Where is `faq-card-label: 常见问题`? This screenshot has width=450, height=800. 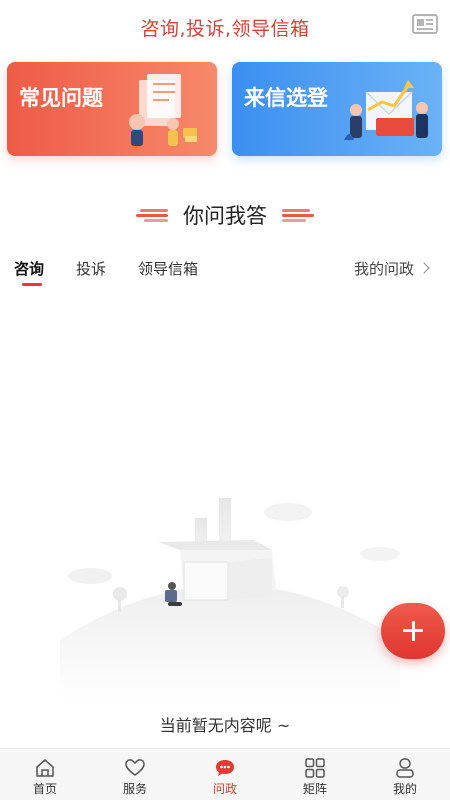 faq-card-label: 常见问题 is located at coordinates (61, 98).